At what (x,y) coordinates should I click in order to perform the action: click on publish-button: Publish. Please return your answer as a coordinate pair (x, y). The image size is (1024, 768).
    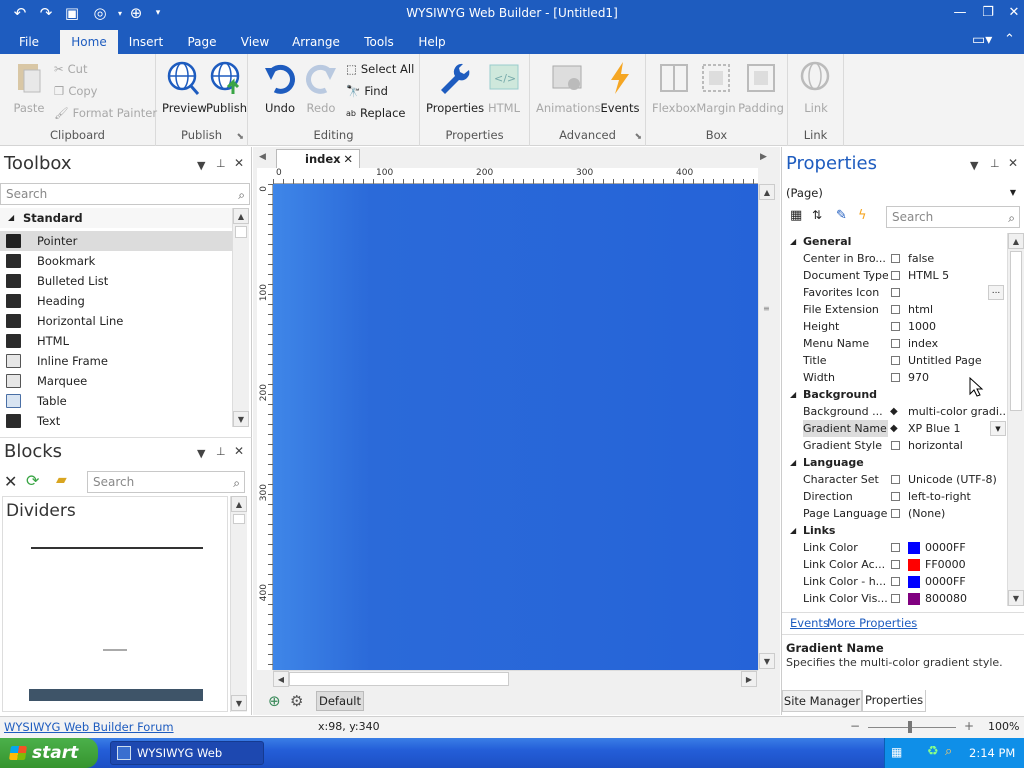
    Looking at the image, I should click on (226, 87).